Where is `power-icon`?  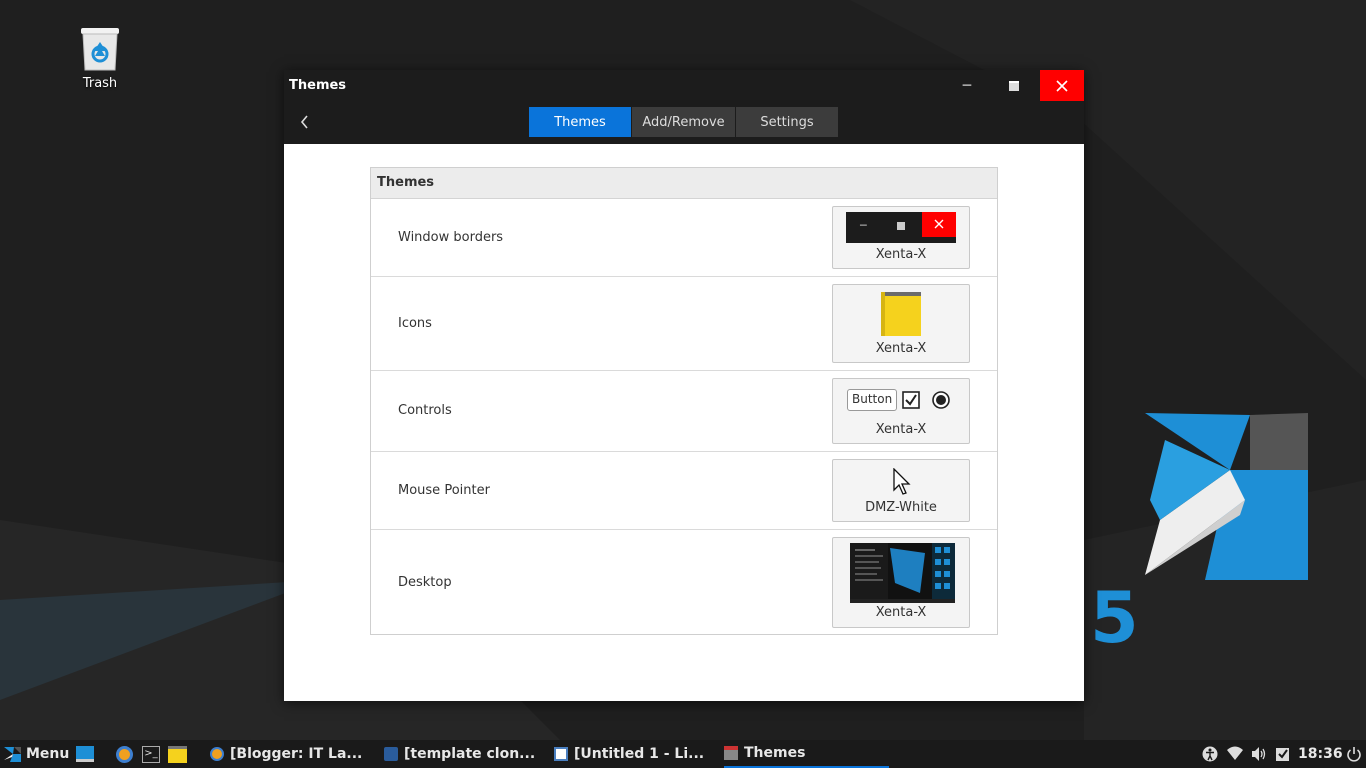
power-icon is located at coordinates (1354, 754).